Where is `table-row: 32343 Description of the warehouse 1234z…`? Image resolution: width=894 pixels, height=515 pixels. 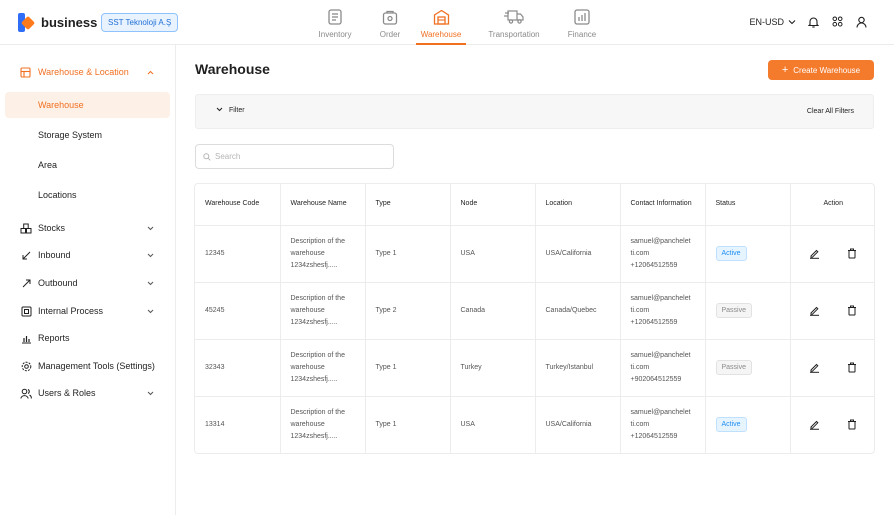
table-row: 32343 Description of the warehouse 1234z… is located at coordinates (534, 368).